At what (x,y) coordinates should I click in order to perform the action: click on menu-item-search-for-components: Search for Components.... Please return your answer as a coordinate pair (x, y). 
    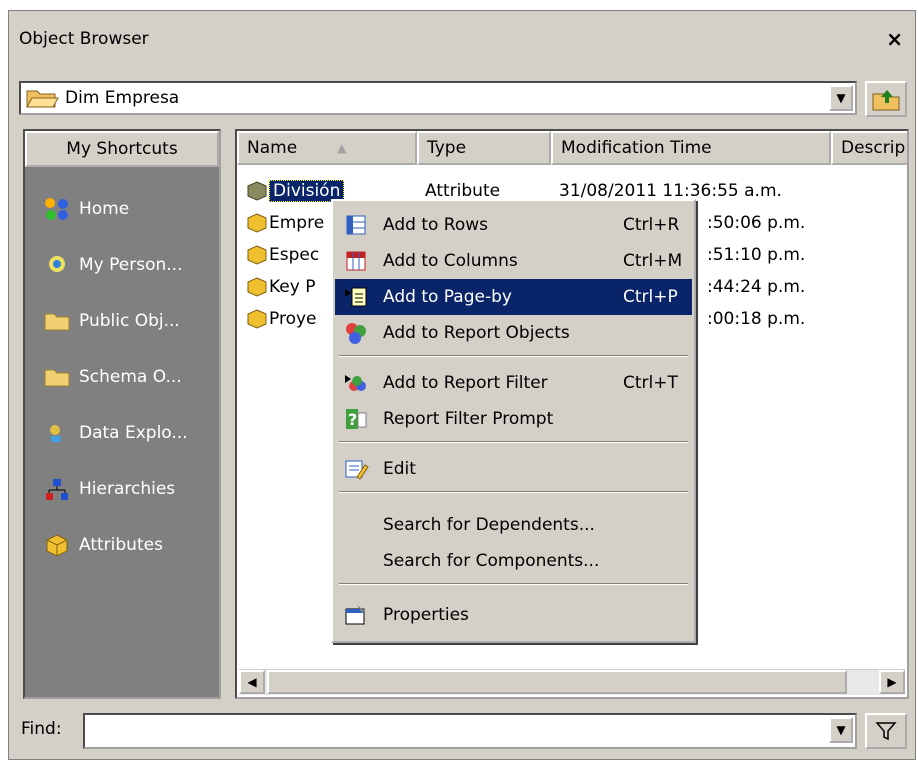
    Looking at the image, I should click on (513, 561).